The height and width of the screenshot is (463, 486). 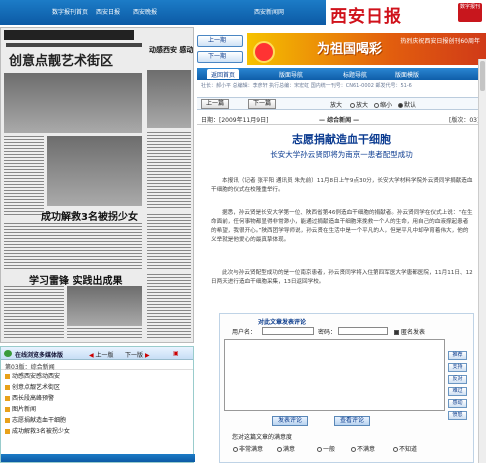 I want to click on media-prev-button: ◀ 上一版, so click(x=101, y=354).